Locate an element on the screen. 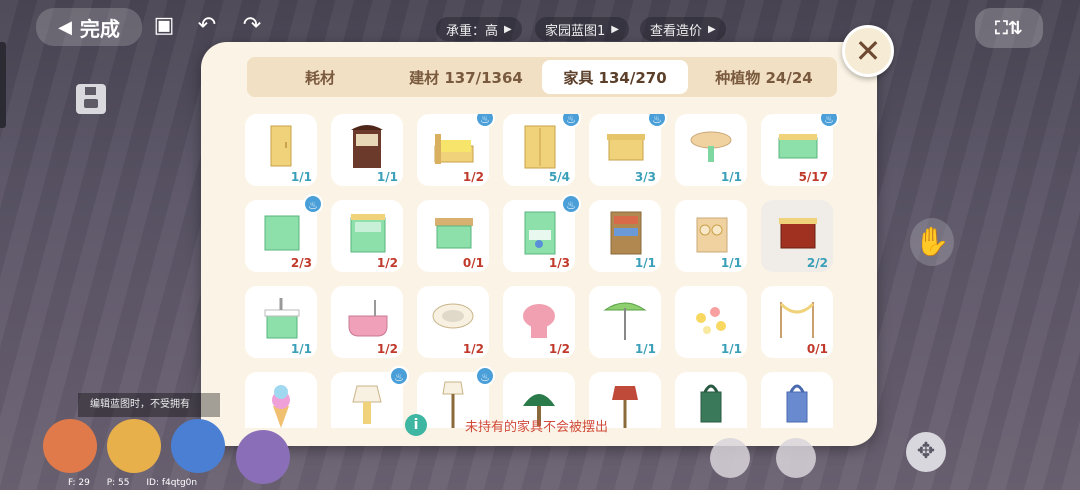  chevron-right-icon: ▶ is located at coordinates (508, 29).